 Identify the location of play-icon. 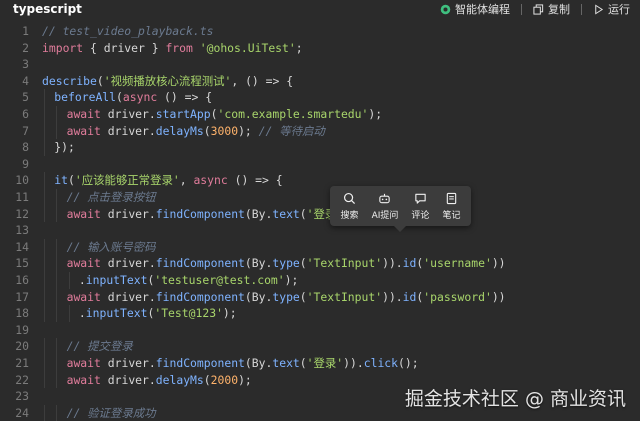
(599, 9).